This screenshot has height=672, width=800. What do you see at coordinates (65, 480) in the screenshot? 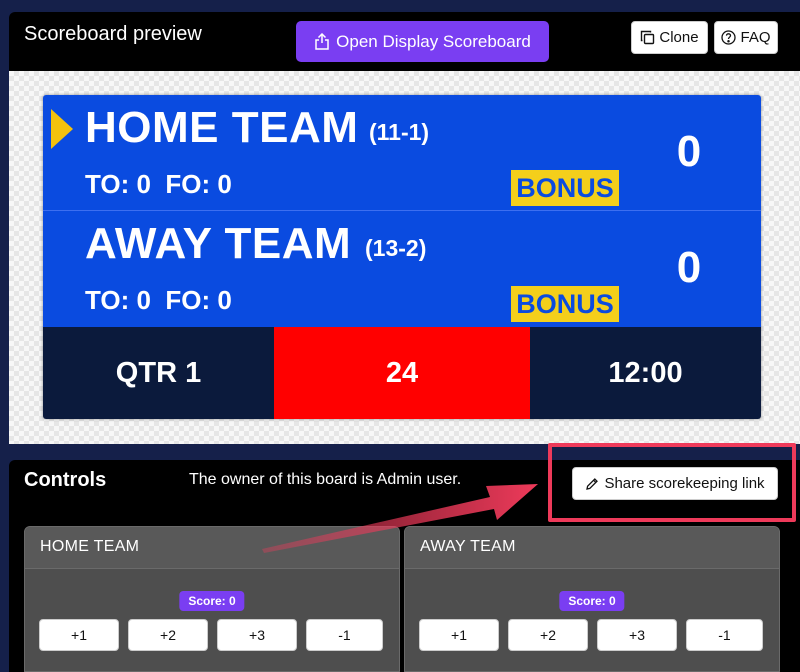
I see `controls-title: Controls` at bounding box center [65, 480].